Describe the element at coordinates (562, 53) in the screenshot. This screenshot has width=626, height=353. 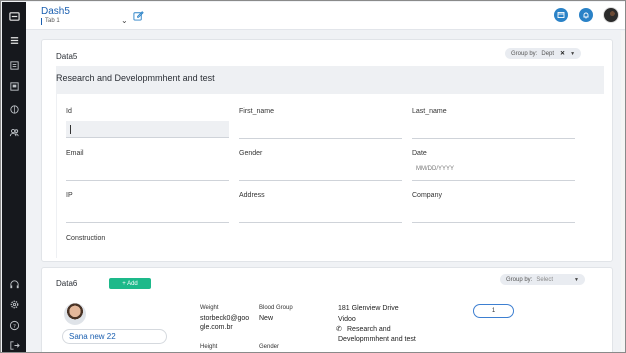
I see `clear-icon: ✕` at that location.